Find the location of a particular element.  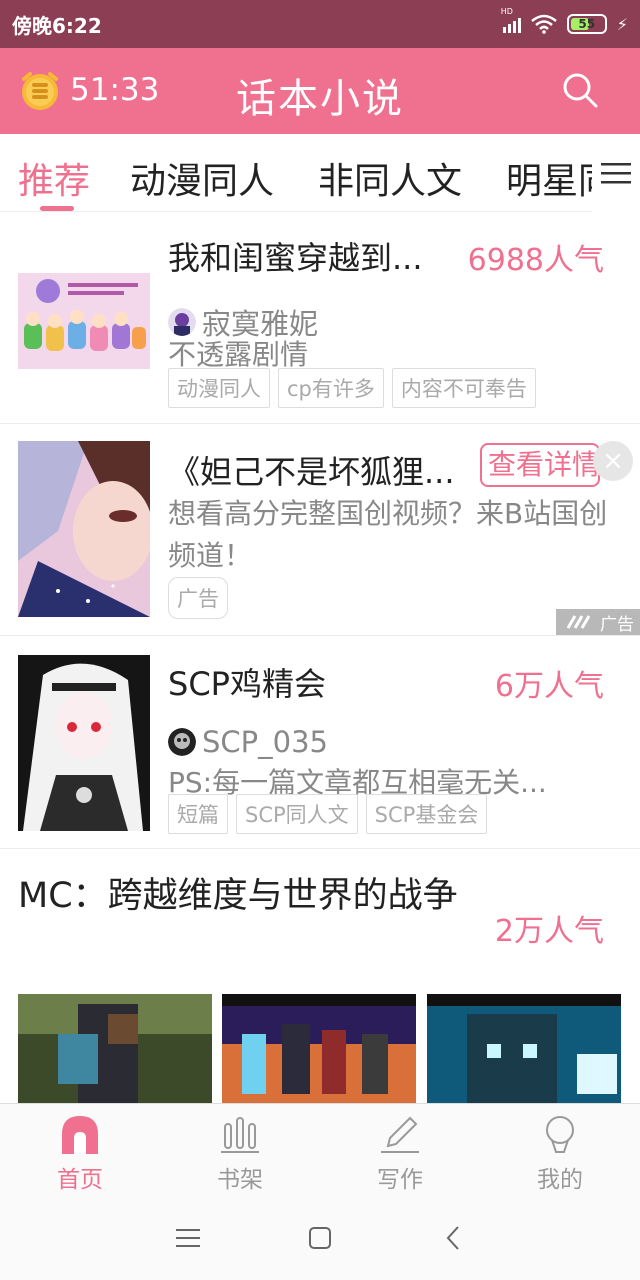

search-icon is located at coordinates (580, 90).